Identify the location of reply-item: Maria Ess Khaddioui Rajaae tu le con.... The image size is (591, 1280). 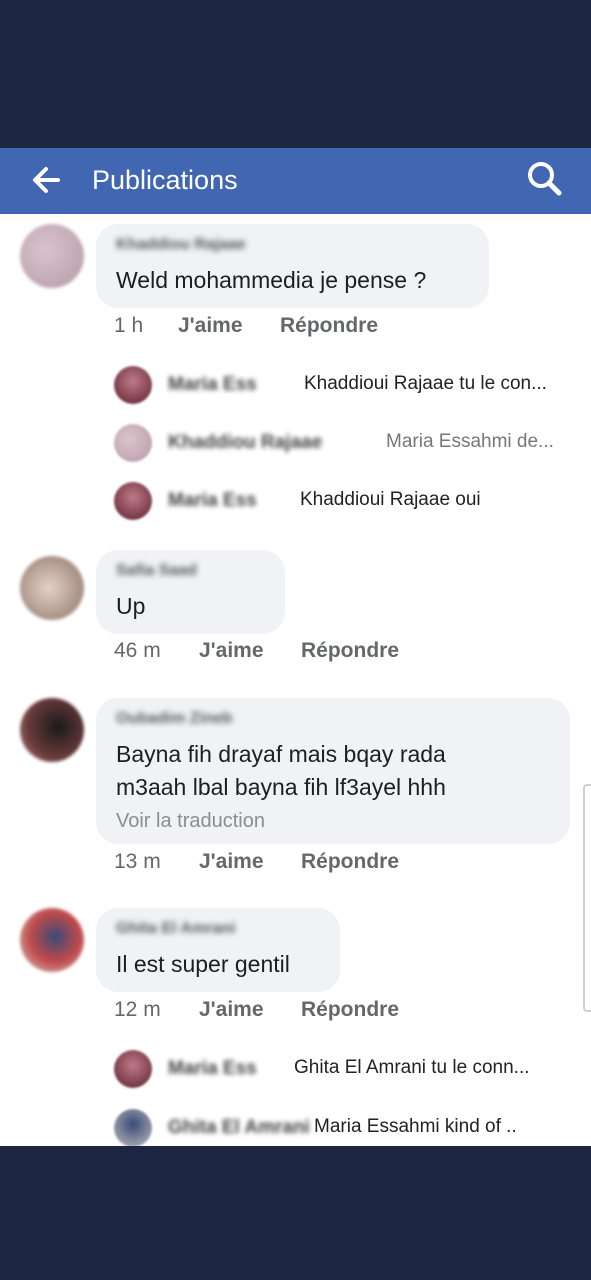
(349, 386).